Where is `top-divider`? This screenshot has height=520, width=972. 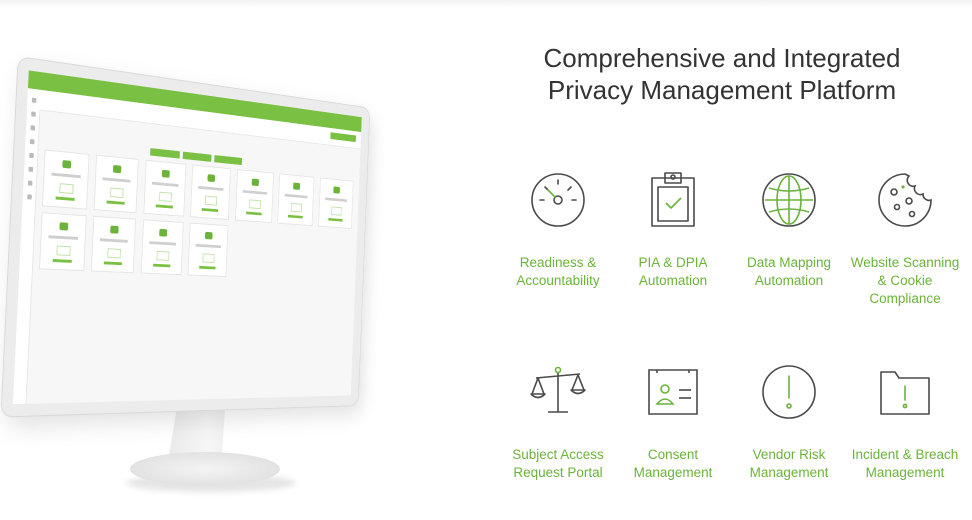 top-divider is located at coordinates (486, 4).